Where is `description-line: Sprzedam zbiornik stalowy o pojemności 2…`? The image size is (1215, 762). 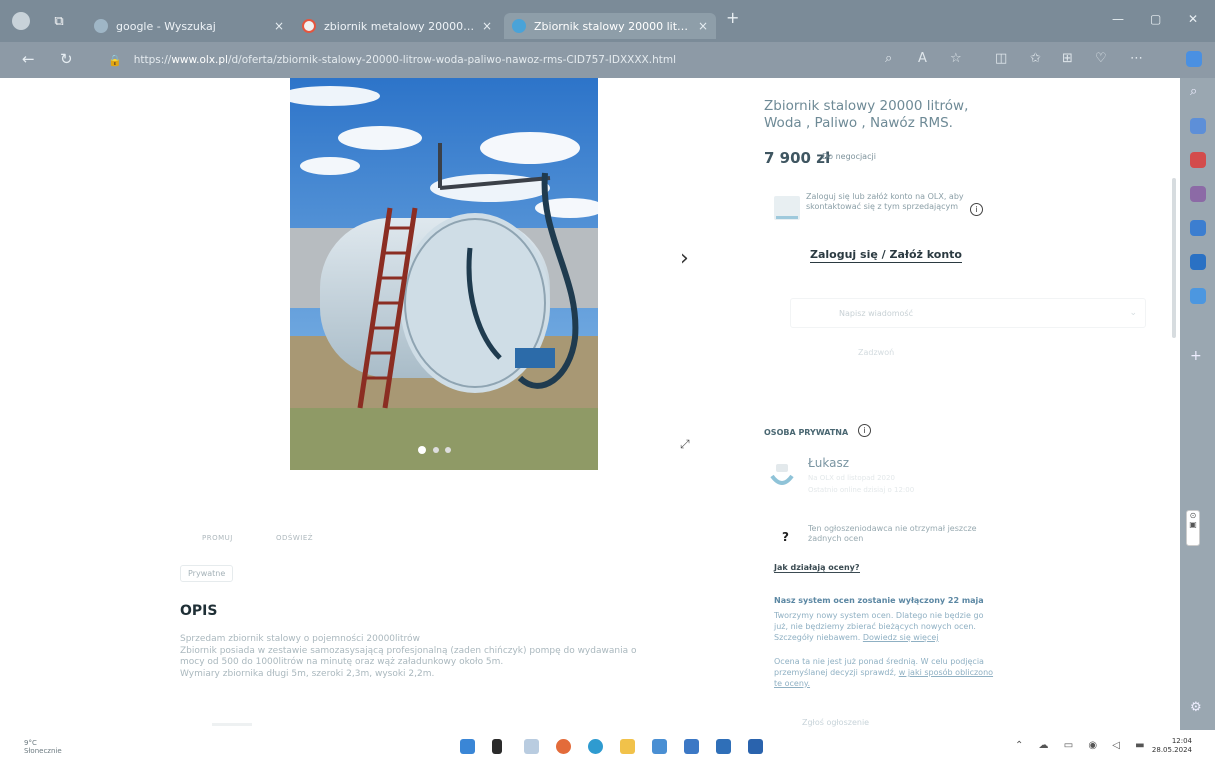 description-line: Sprzedam zbiornik stalowy o pojemności 2… is located at coordinates (300, 639).